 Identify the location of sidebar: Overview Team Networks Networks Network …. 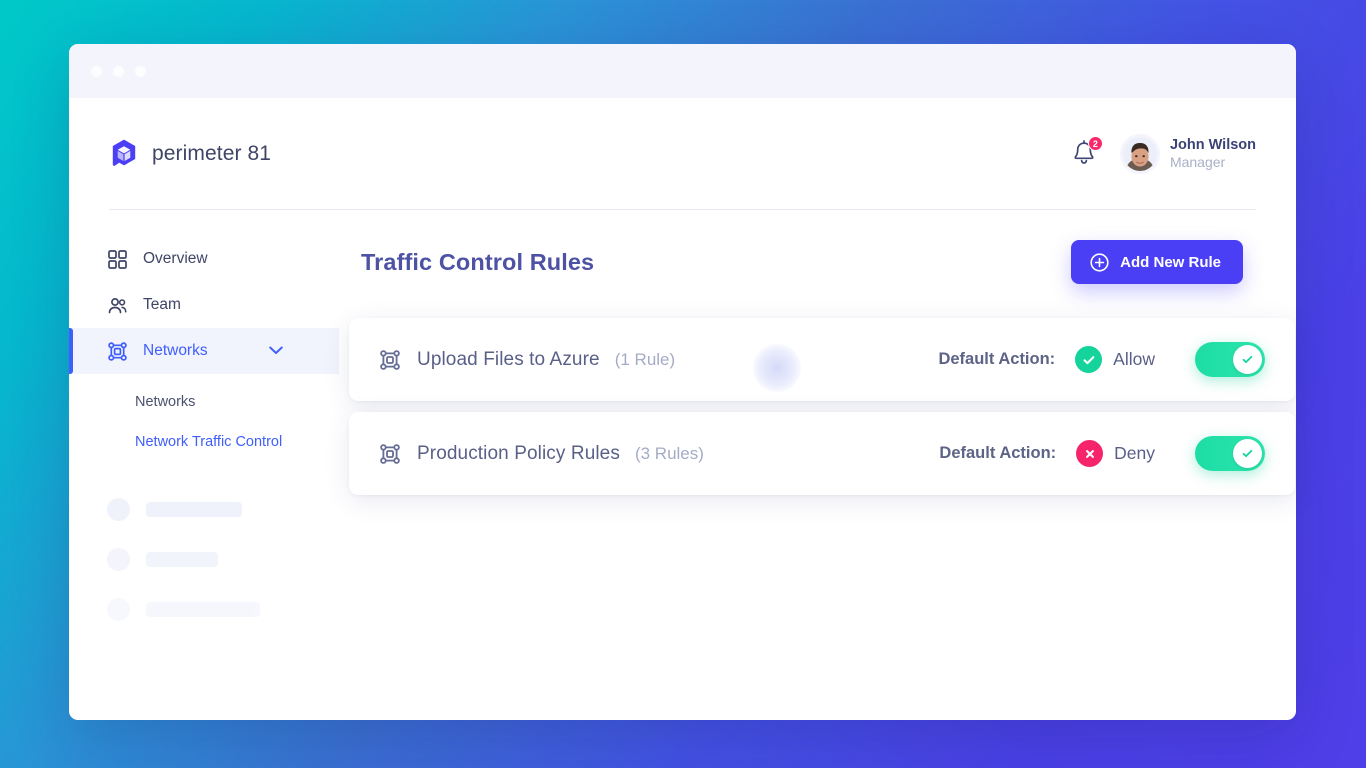
(204, 465).